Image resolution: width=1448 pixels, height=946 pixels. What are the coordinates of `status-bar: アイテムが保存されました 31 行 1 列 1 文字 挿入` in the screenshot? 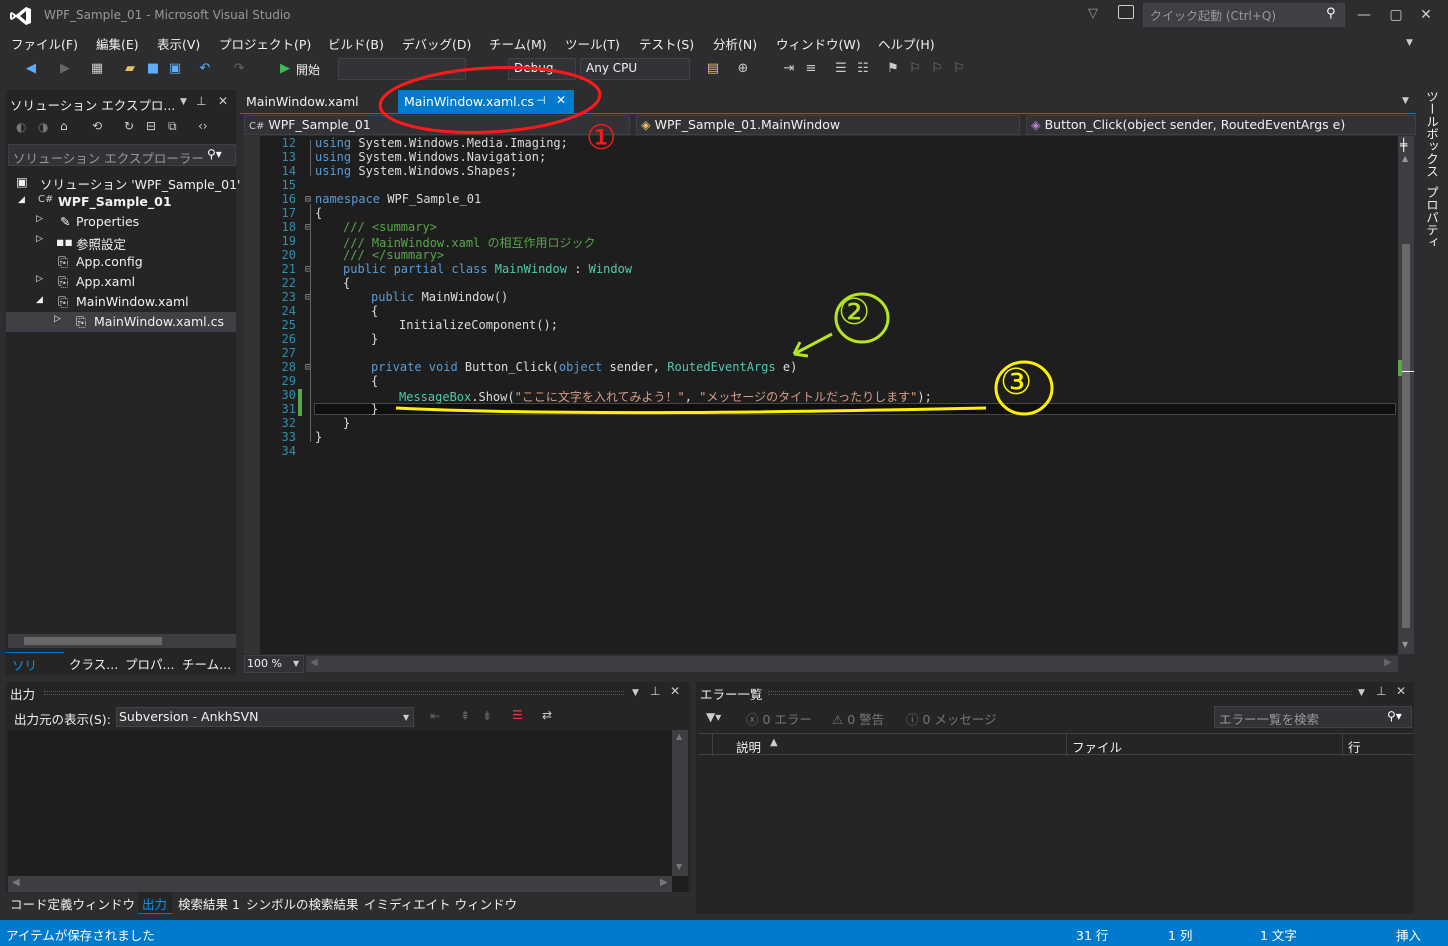 It's located at (724, 933).